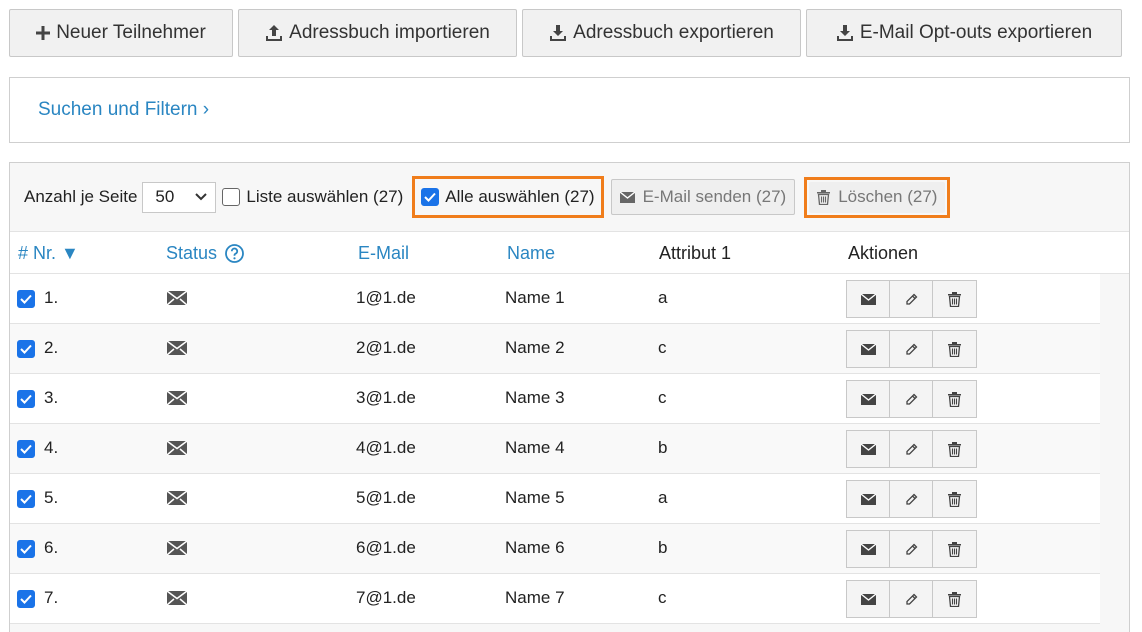 This screenshot has width=1142, height=632. I want to click on export-optouts-label: E-Mail Opt-outs exportieren, so click(976, 32).